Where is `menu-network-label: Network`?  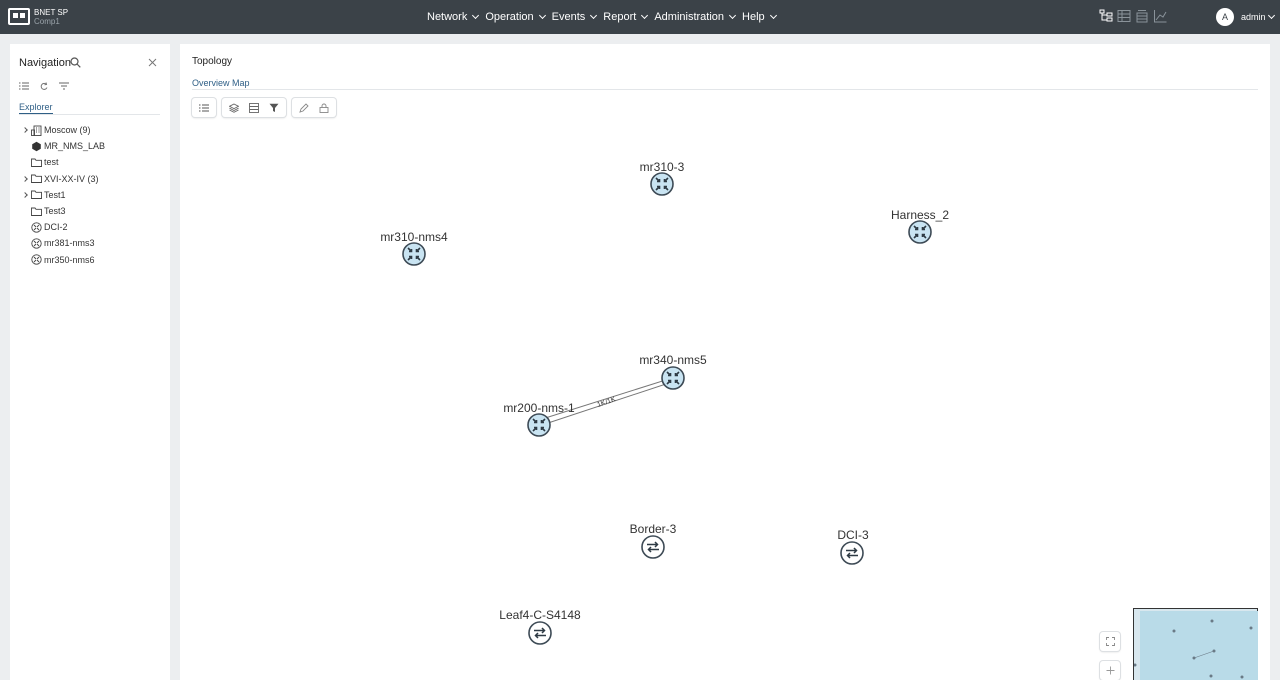 menu-network-label: Network is located at coordinates (447, 17).